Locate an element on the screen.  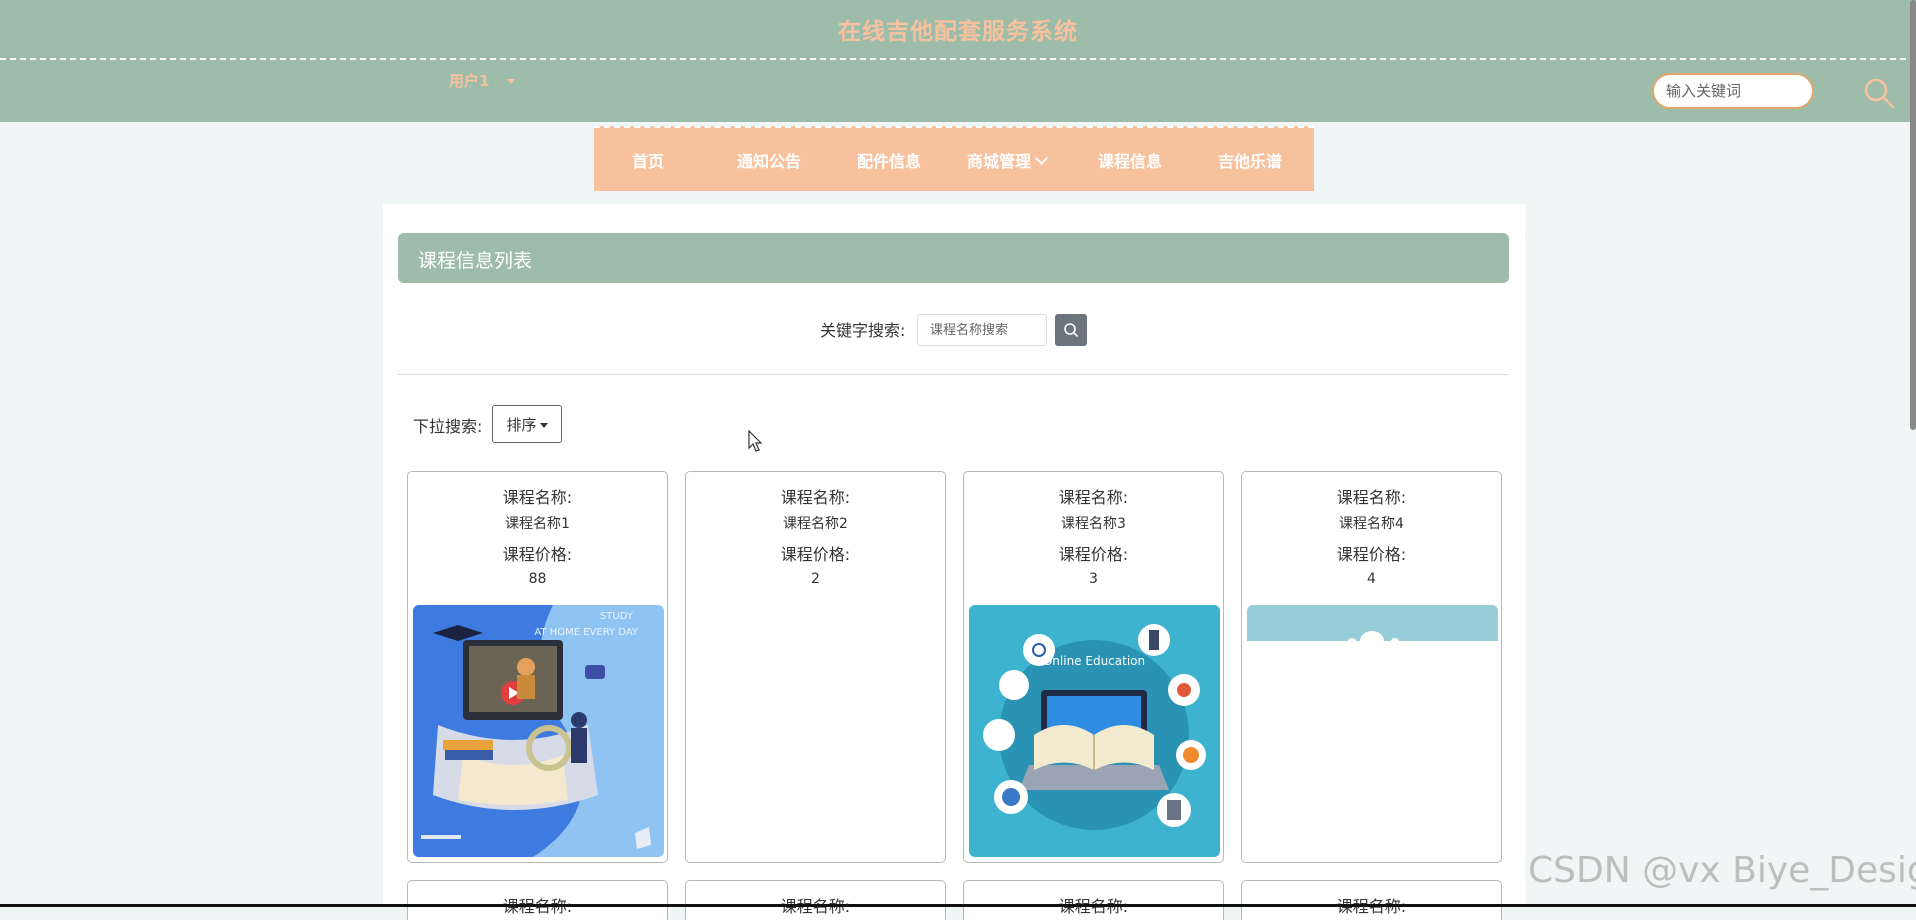
chevron-down-icon is located at coordinates (1041, 158).